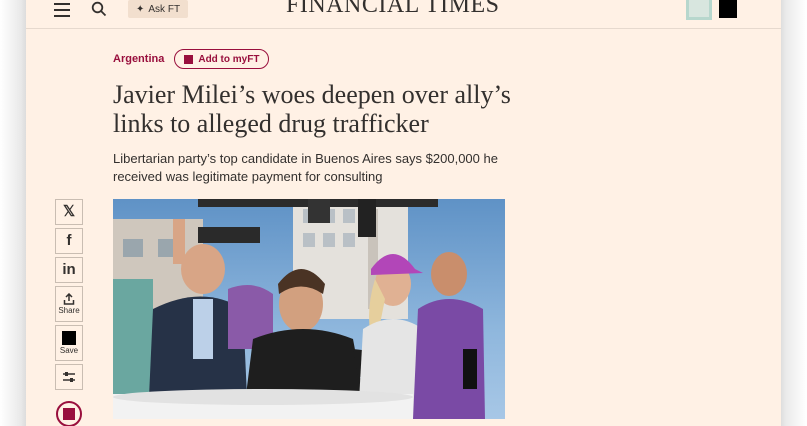 The image size is (807, 426). What do you see at coordinates (728, 9) in the screenshot?
I see `account-menu-icon` at bounding box center [728, 9].